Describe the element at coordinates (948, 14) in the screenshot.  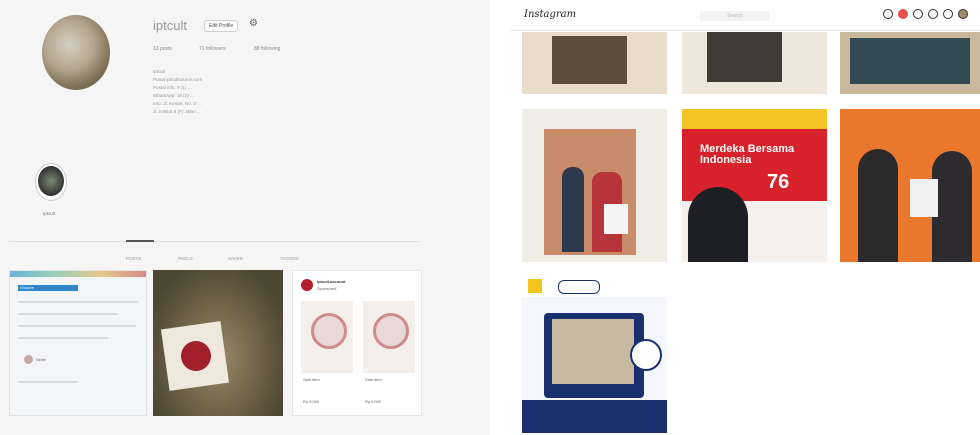
I see `heart-icon` at that location.